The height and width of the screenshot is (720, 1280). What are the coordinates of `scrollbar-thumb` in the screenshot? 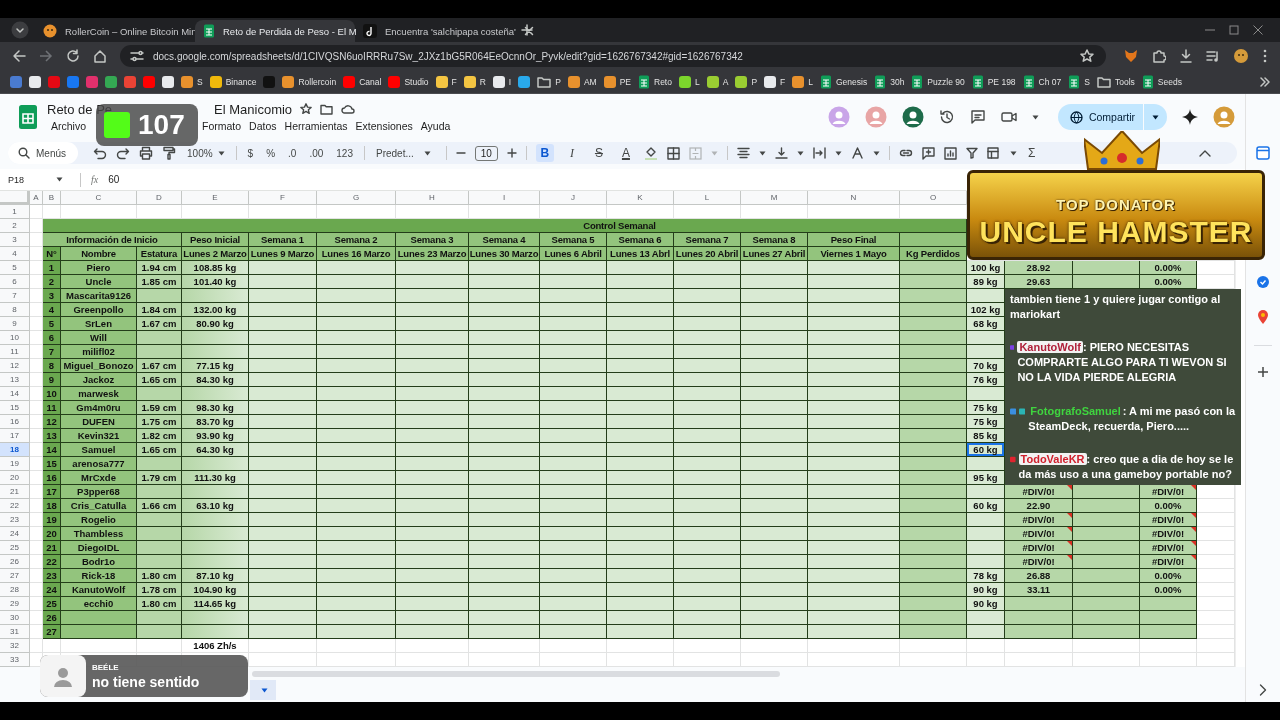 It's located at (516, 673).